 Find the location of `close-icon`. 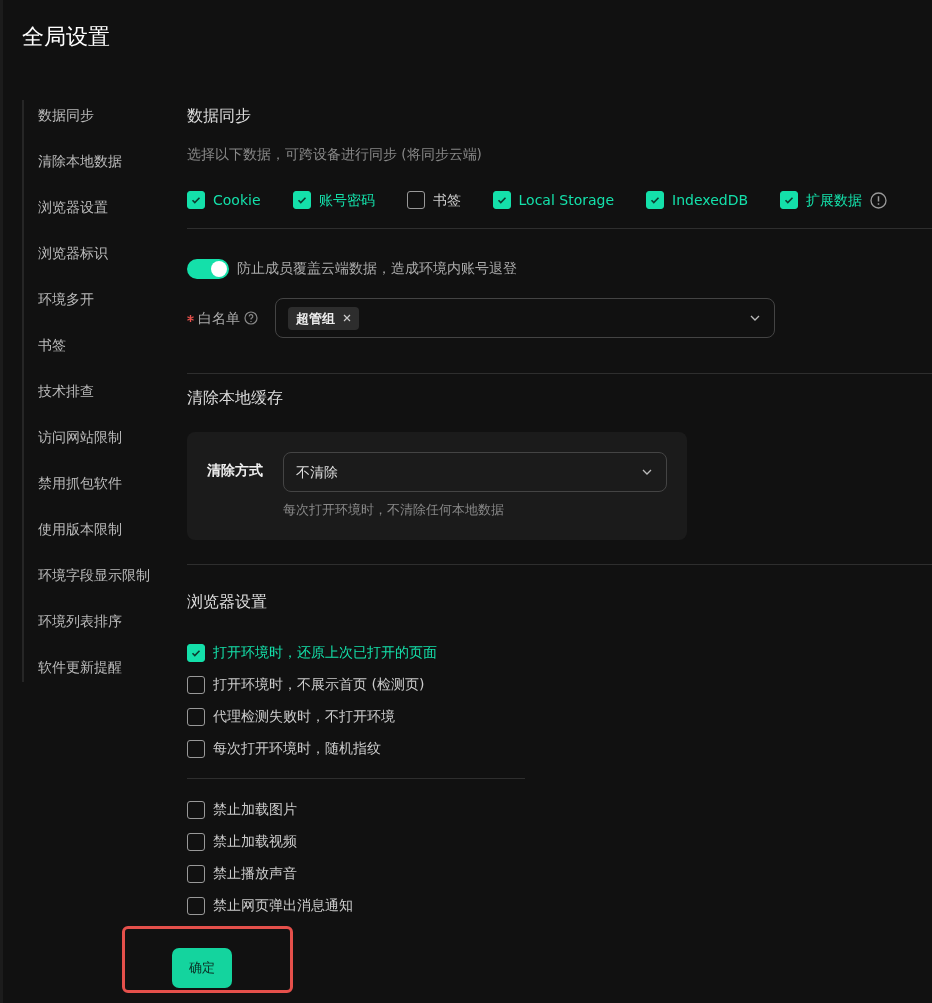

close-icon is located at coordinates (347, 318).